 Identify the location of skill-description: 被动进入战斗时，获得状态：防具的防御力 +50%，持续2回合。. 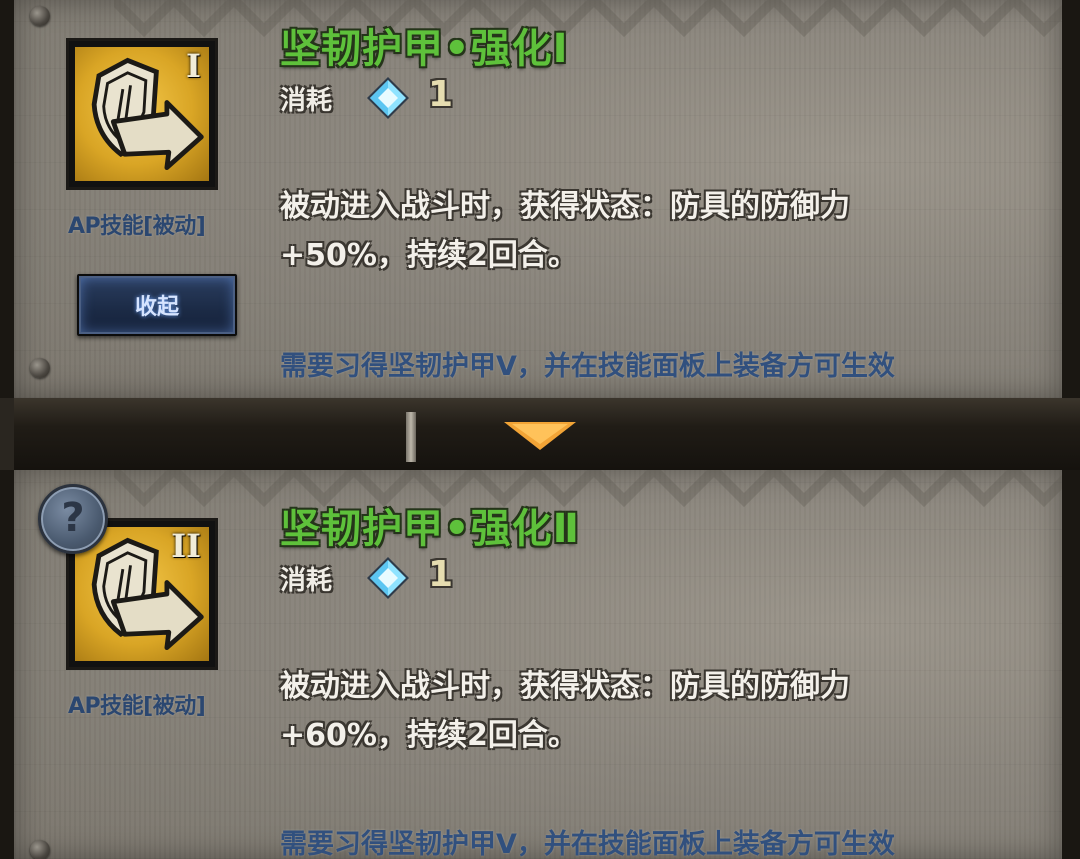
(610, 231).